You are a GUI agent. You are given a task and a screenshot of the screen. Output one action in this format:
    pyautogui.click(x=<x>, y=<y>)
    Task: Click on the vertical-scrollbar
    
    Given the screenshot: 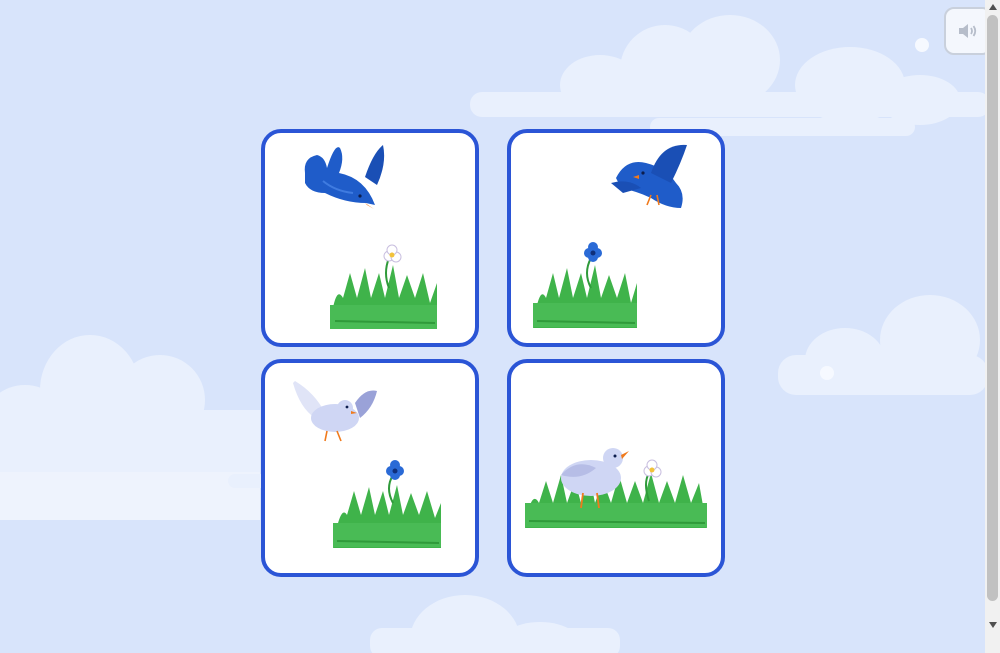 What is the action you would take?
    pyautogui.click(x=992, y=326)
    